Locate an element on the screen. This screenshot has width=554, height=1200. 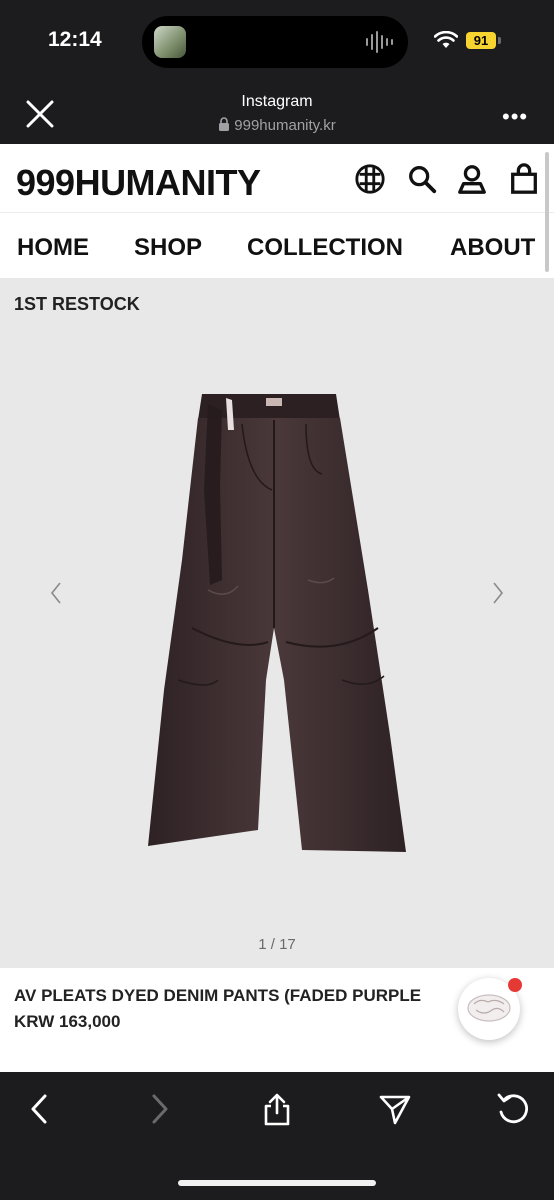
forward-icon is located at coordinates (159, 1109).